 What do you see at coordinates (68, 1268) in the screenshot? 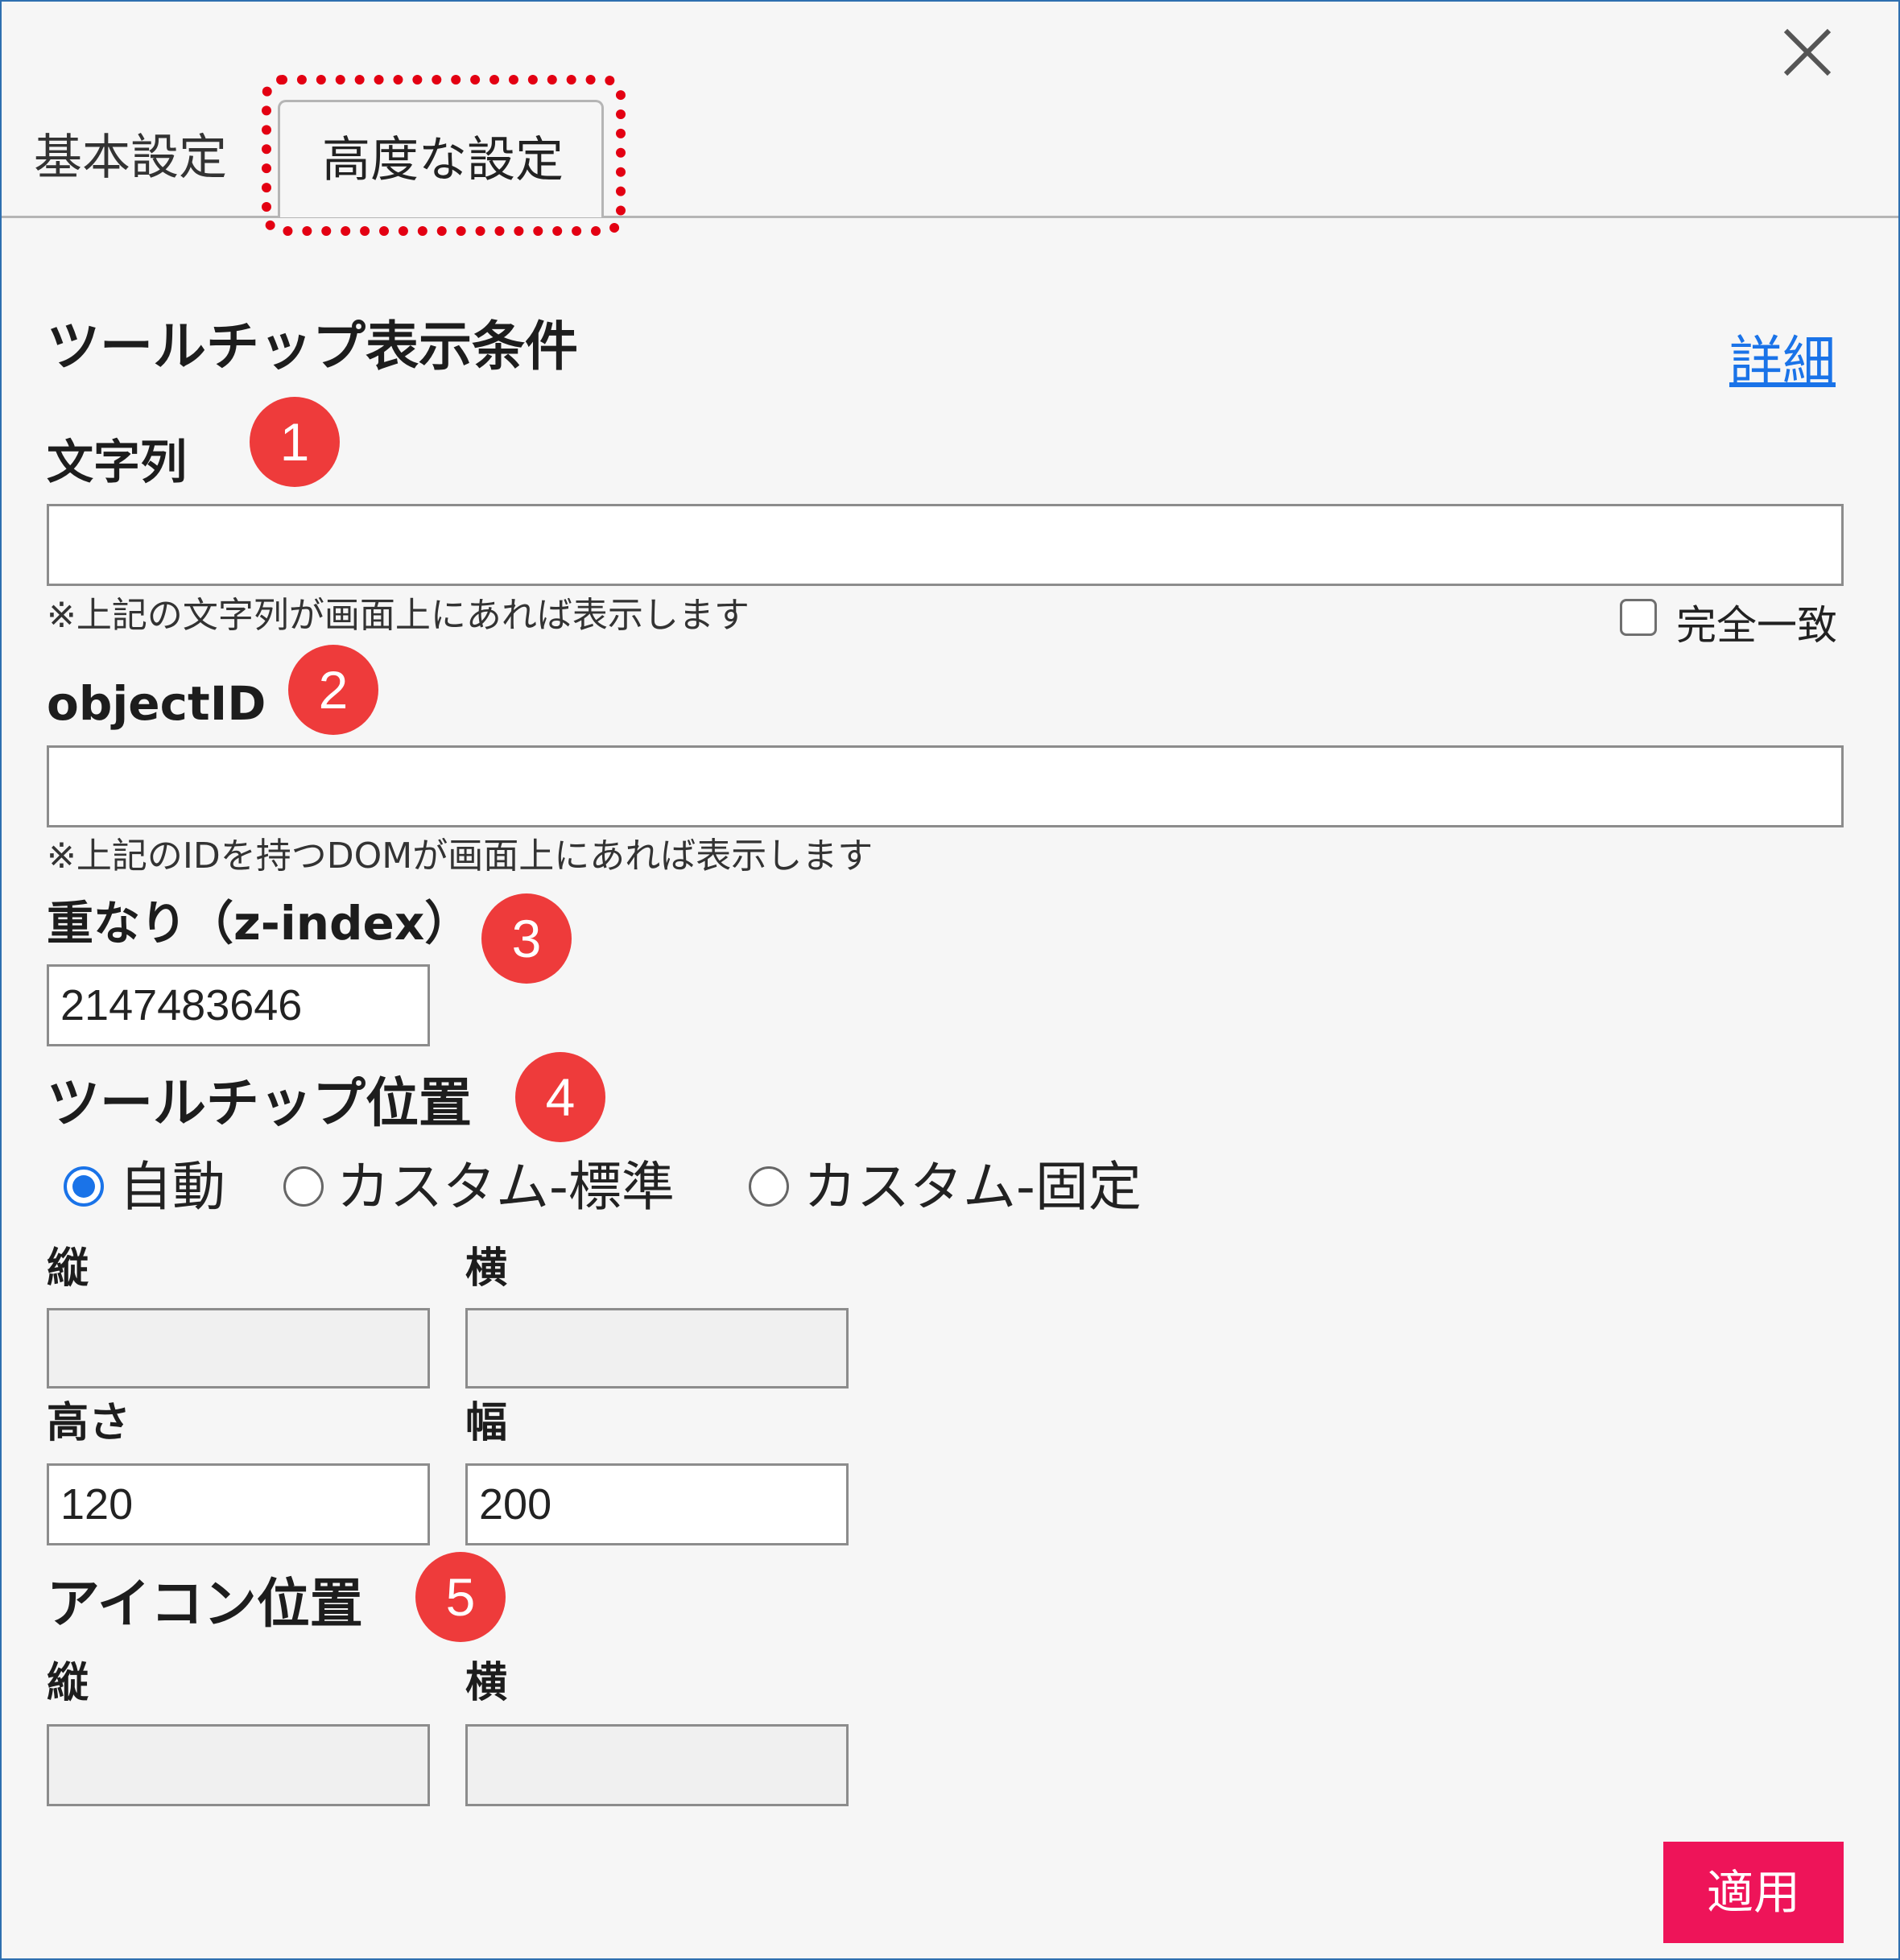
I see `tooltip-vertical-label: 縦` at bounding box center [68, 1268].